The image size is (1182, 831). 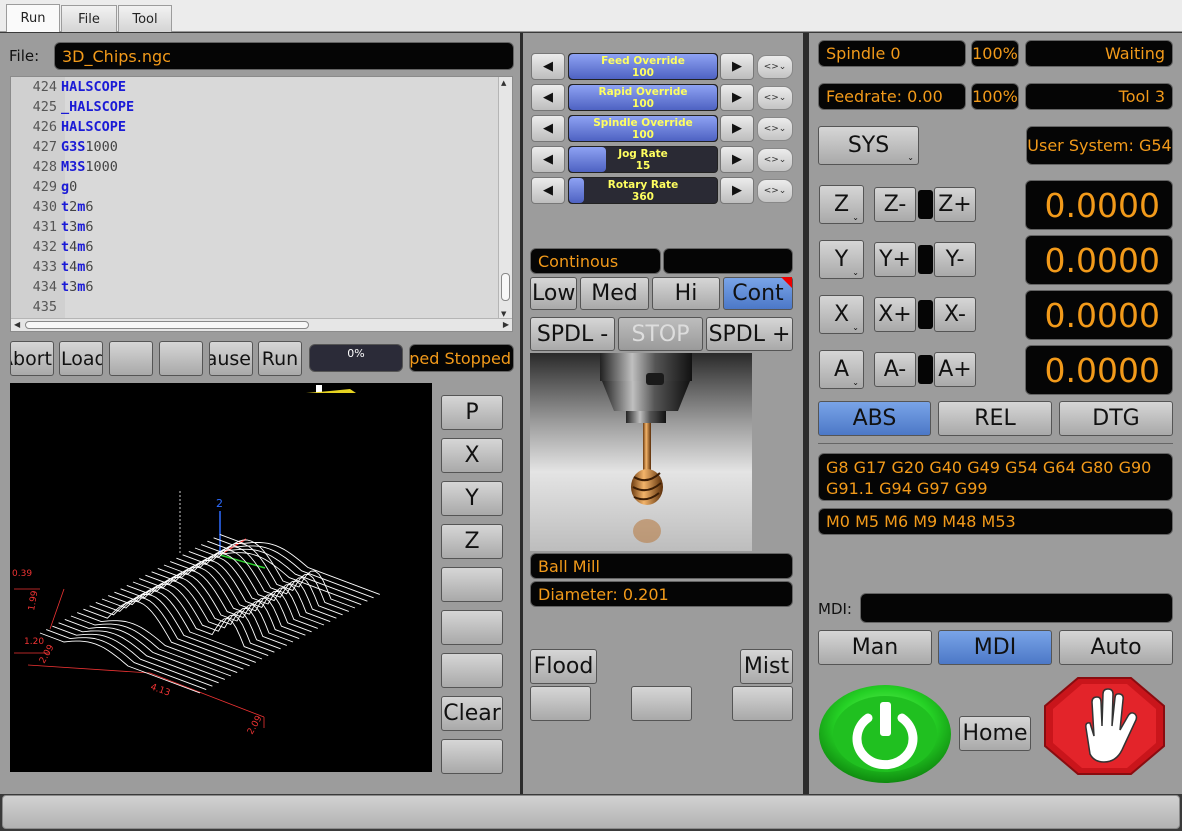 What do you see at coordinates (955, 369) in the screenshot?
I see `jog-plus-button: A+` at bounding box center [955, 369].